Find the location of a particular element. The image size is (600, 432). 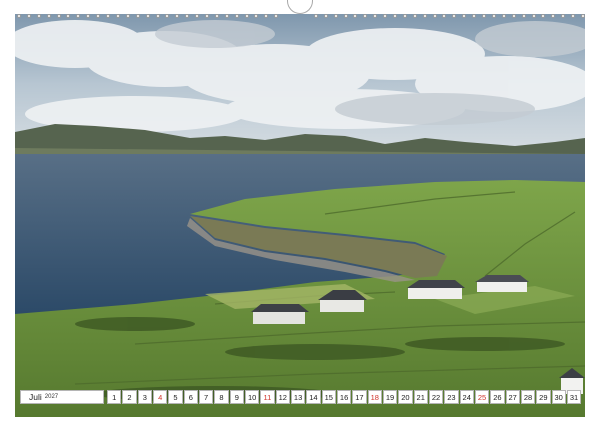

day-cell: 26 is located at coordinates (497, 397).